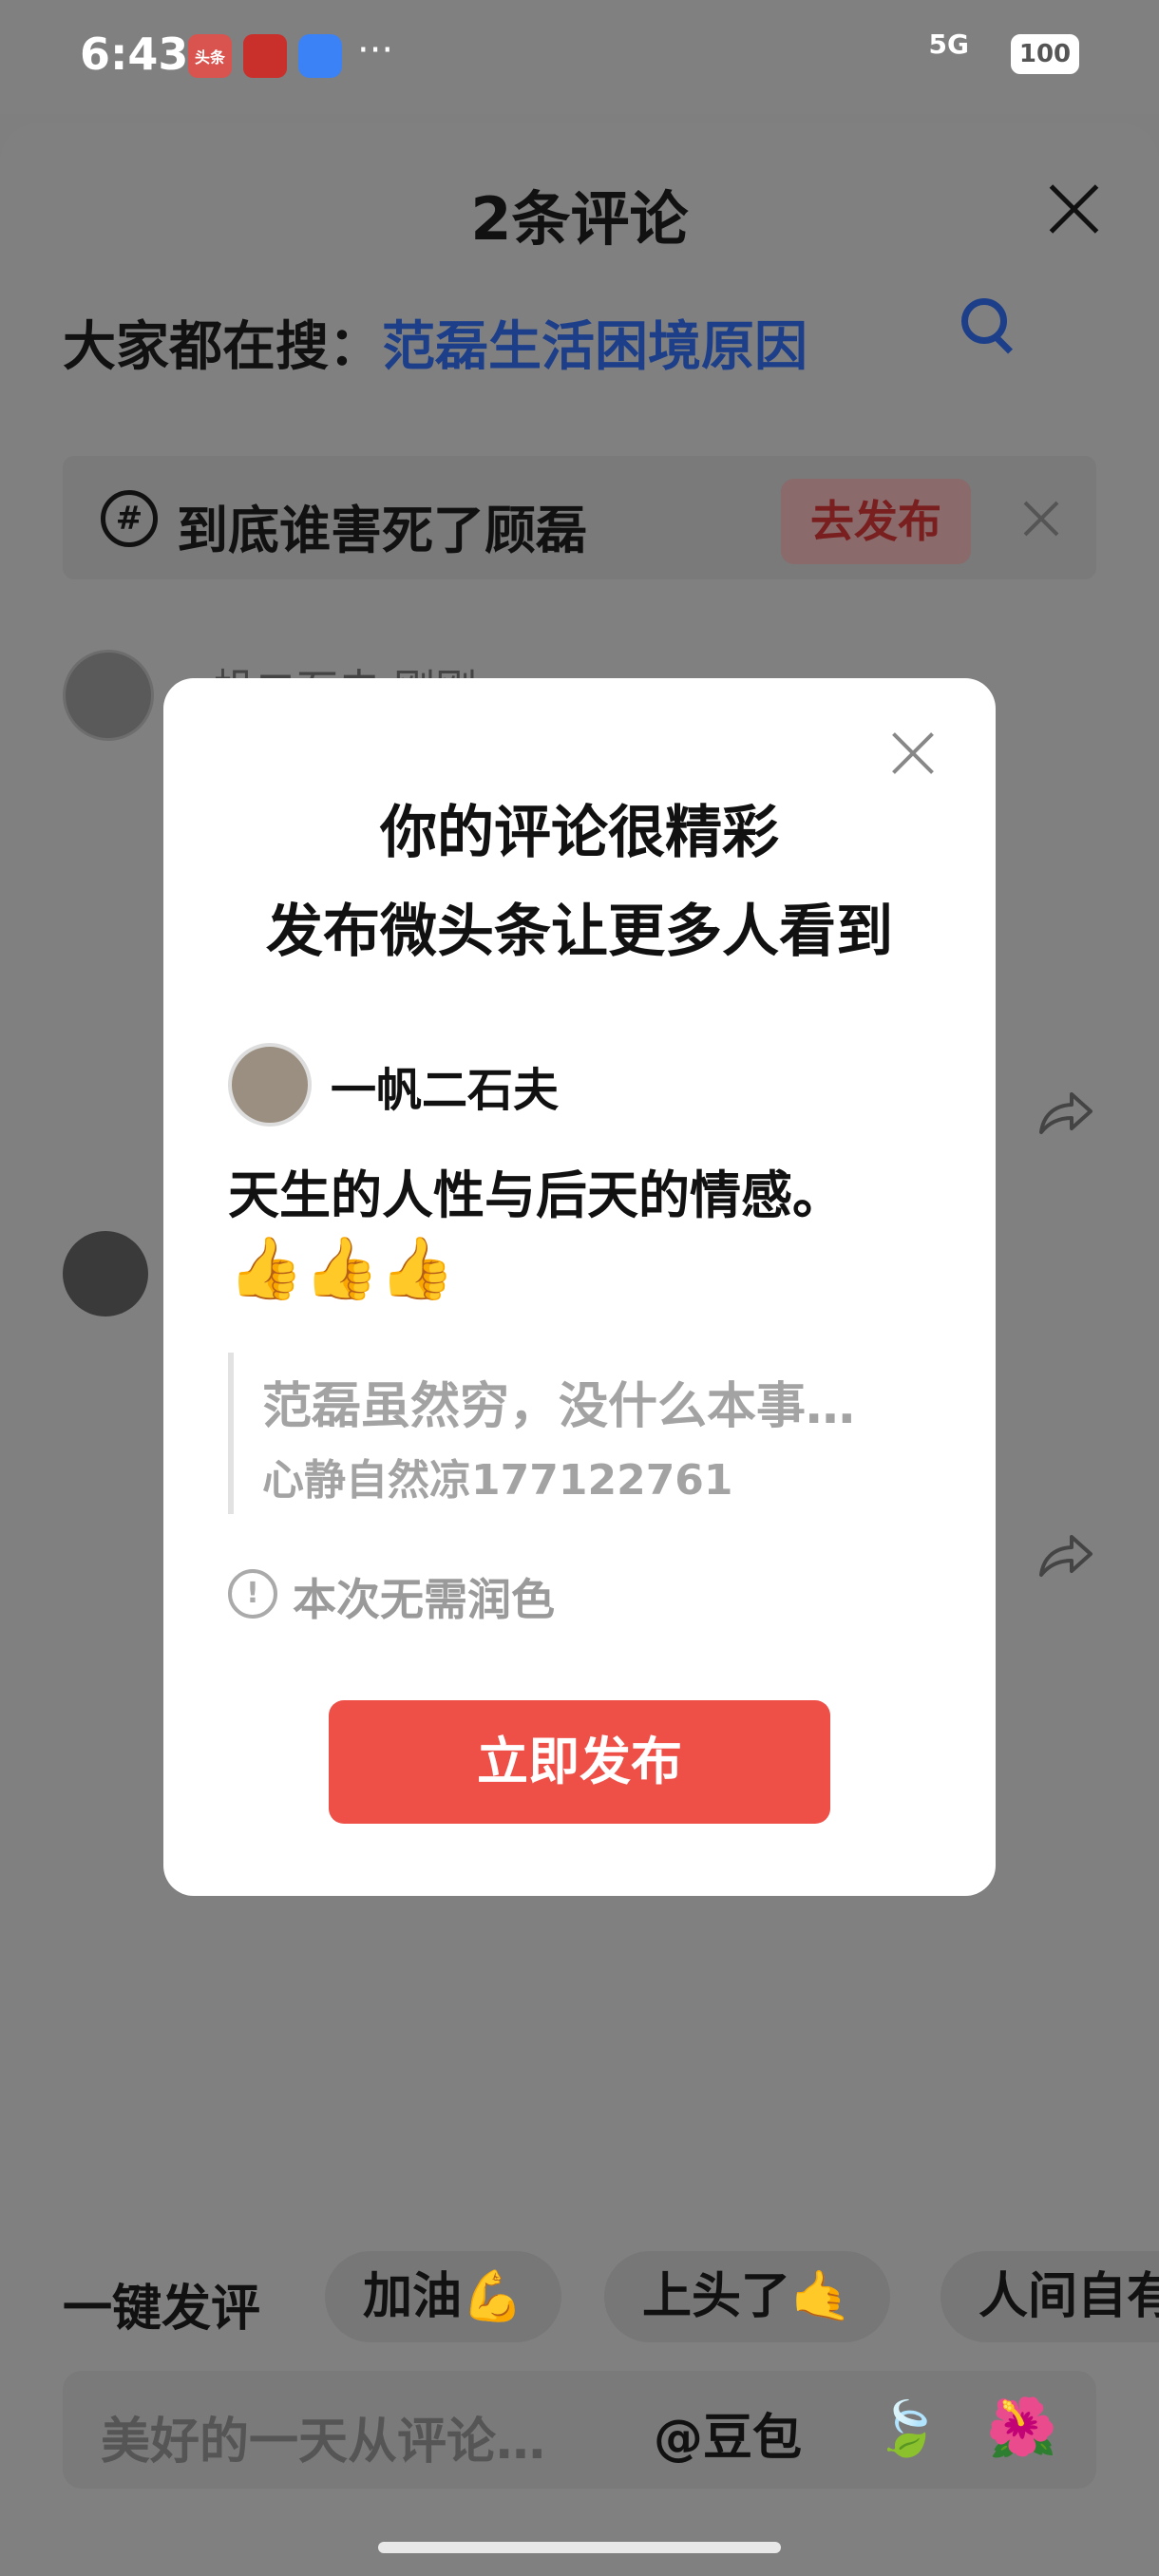 This screenshot has height=2576, width=1159. I want to click on search-prefix: 大家都在搜：, so click(222, 347).